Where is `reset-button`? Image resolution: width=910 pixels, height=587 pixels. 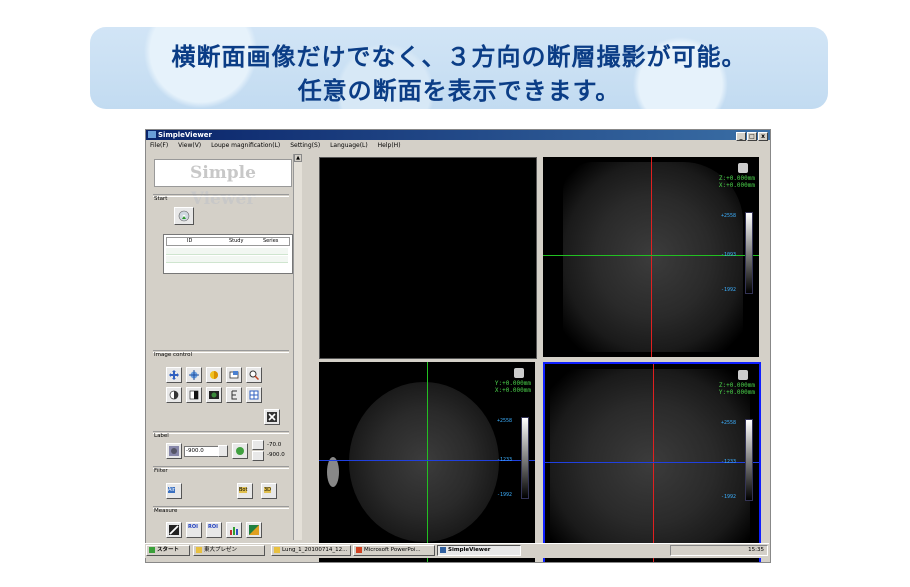 reset-button is located at coordinates (272, 417).